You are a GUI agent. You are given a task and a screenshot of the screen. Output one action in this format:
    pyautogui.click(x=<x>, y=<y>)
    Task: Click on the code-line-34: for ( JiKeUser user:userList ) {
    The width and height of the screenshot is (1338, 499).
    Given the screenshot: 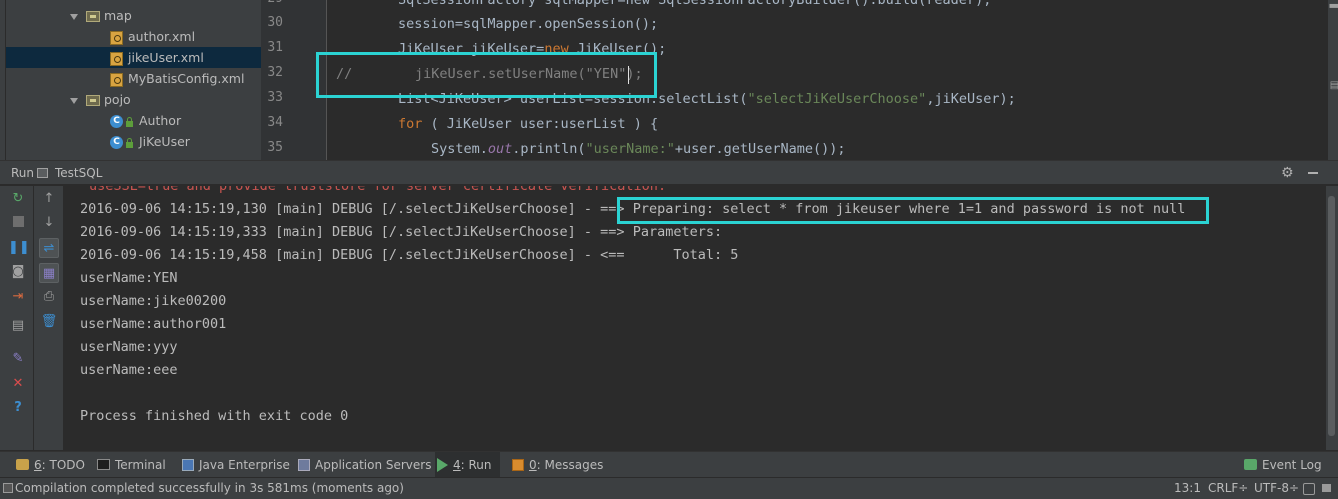 What is the action you would take?
    pyautogui.click(x=528, y=124)
    